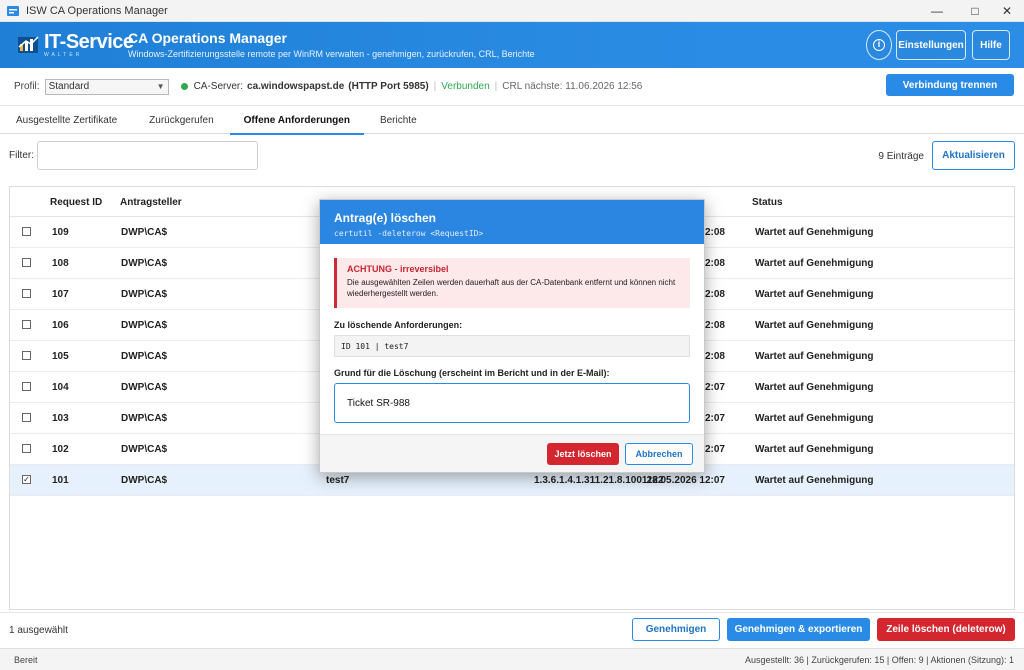  What do you see at coordinates (583, 454) in the screenshot?
I see `confirm-delete-button: Jetzt löschen` at bounding box center [583, 454].